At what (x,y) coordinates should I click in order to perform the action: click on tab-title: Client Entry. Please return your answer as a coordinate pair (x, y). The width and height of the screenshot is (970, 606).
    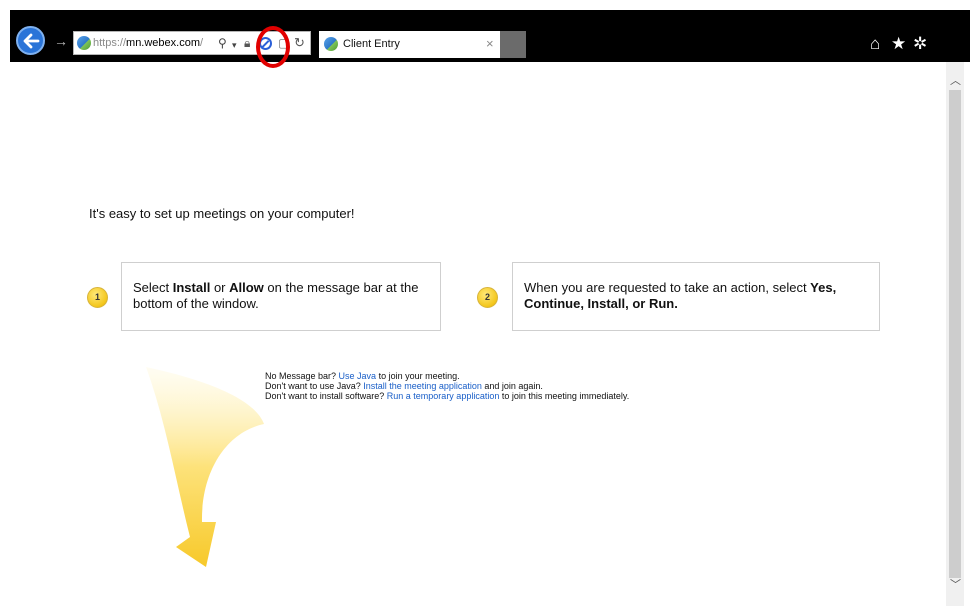
    Looking at the image, I should click on (371, 44).